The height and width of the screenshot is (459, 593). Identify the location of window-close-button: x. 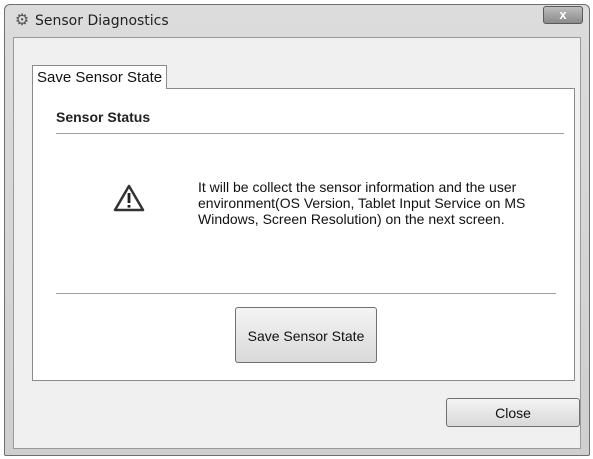
(563, 15).